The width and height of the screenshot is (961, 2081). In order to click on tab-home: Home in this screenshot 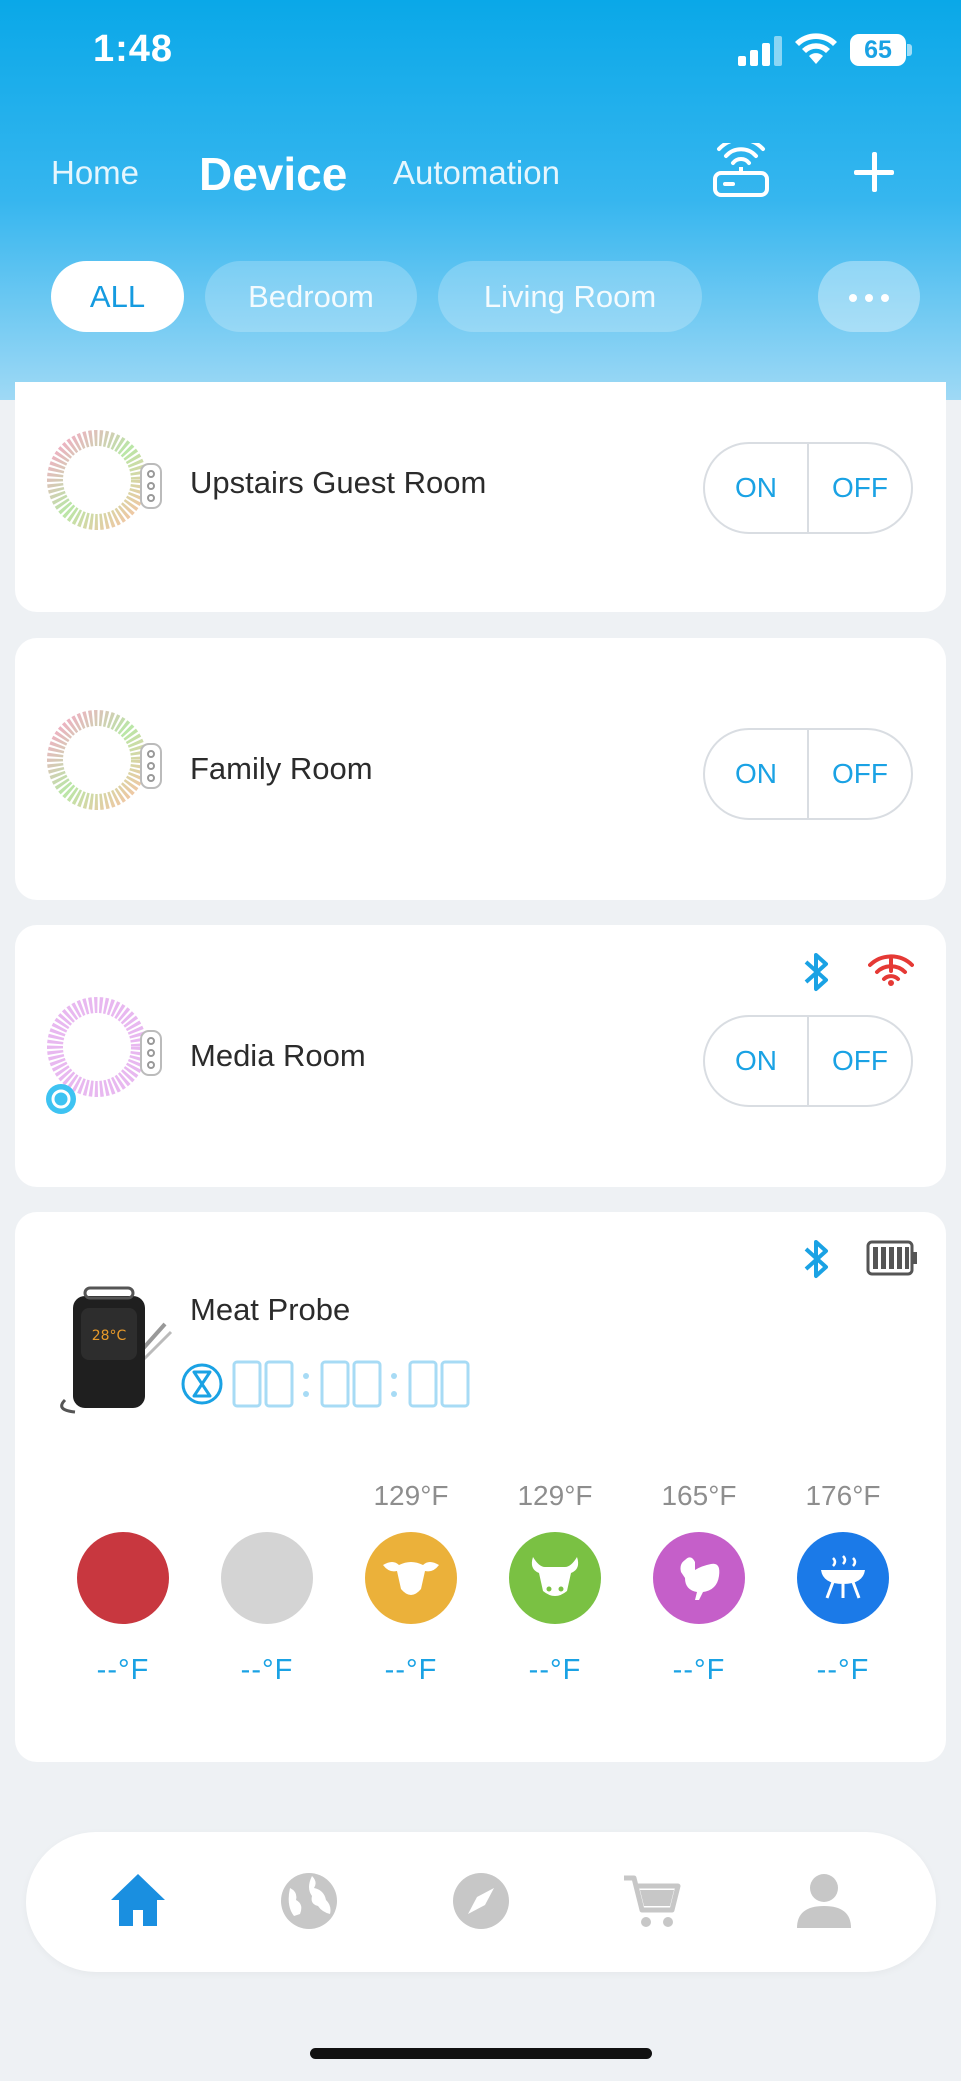, I will do `click(95, 173)`.